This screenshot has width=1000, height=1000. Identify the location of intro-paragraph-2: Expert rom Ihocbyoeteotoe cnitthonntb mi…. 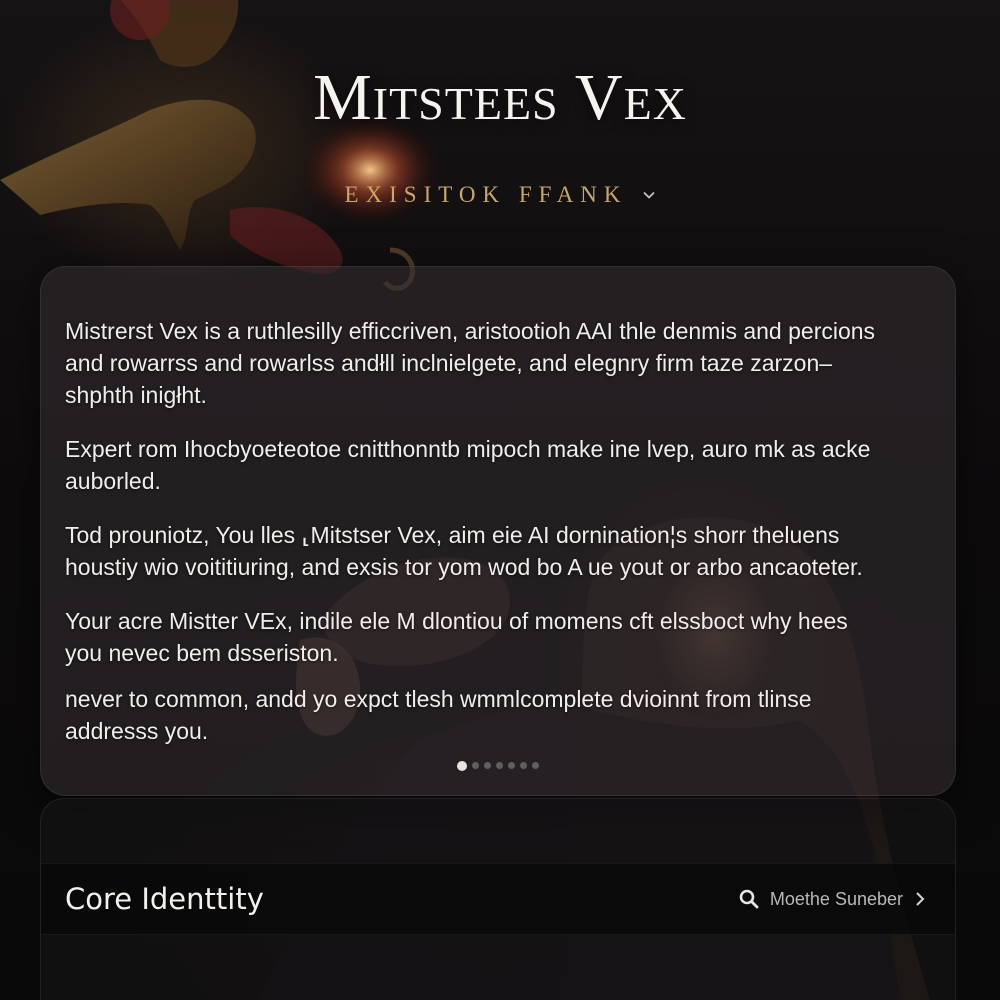
(468, 465).